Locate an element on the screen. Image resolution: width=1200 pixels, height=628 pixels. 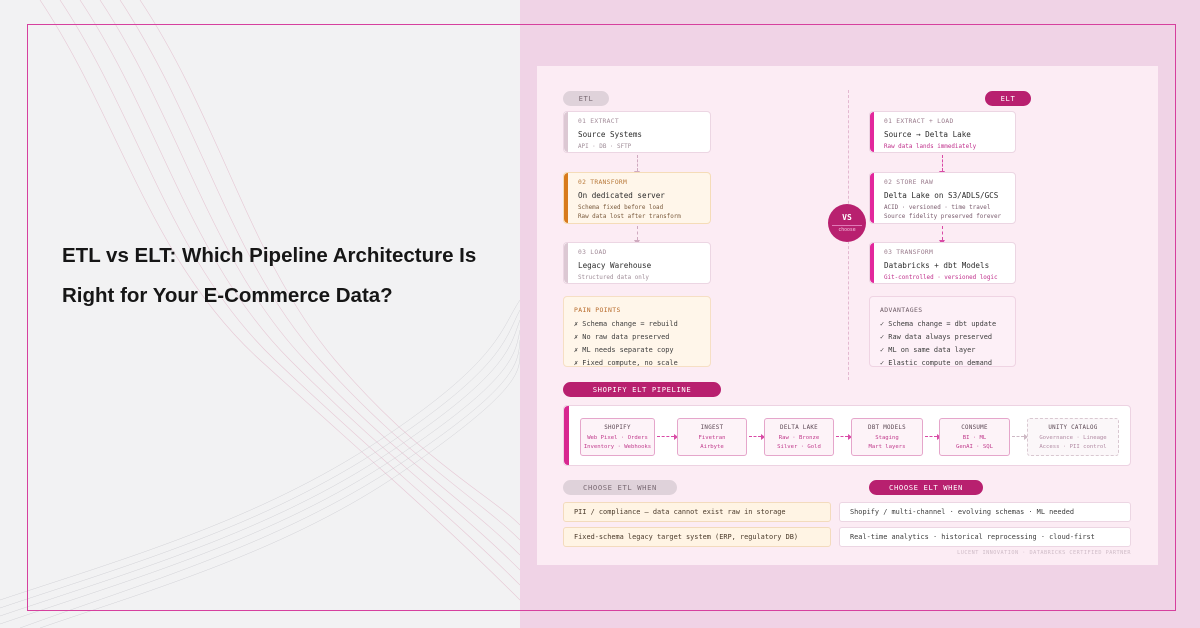
vs-sub: choose is located at coordinates (847, 229).